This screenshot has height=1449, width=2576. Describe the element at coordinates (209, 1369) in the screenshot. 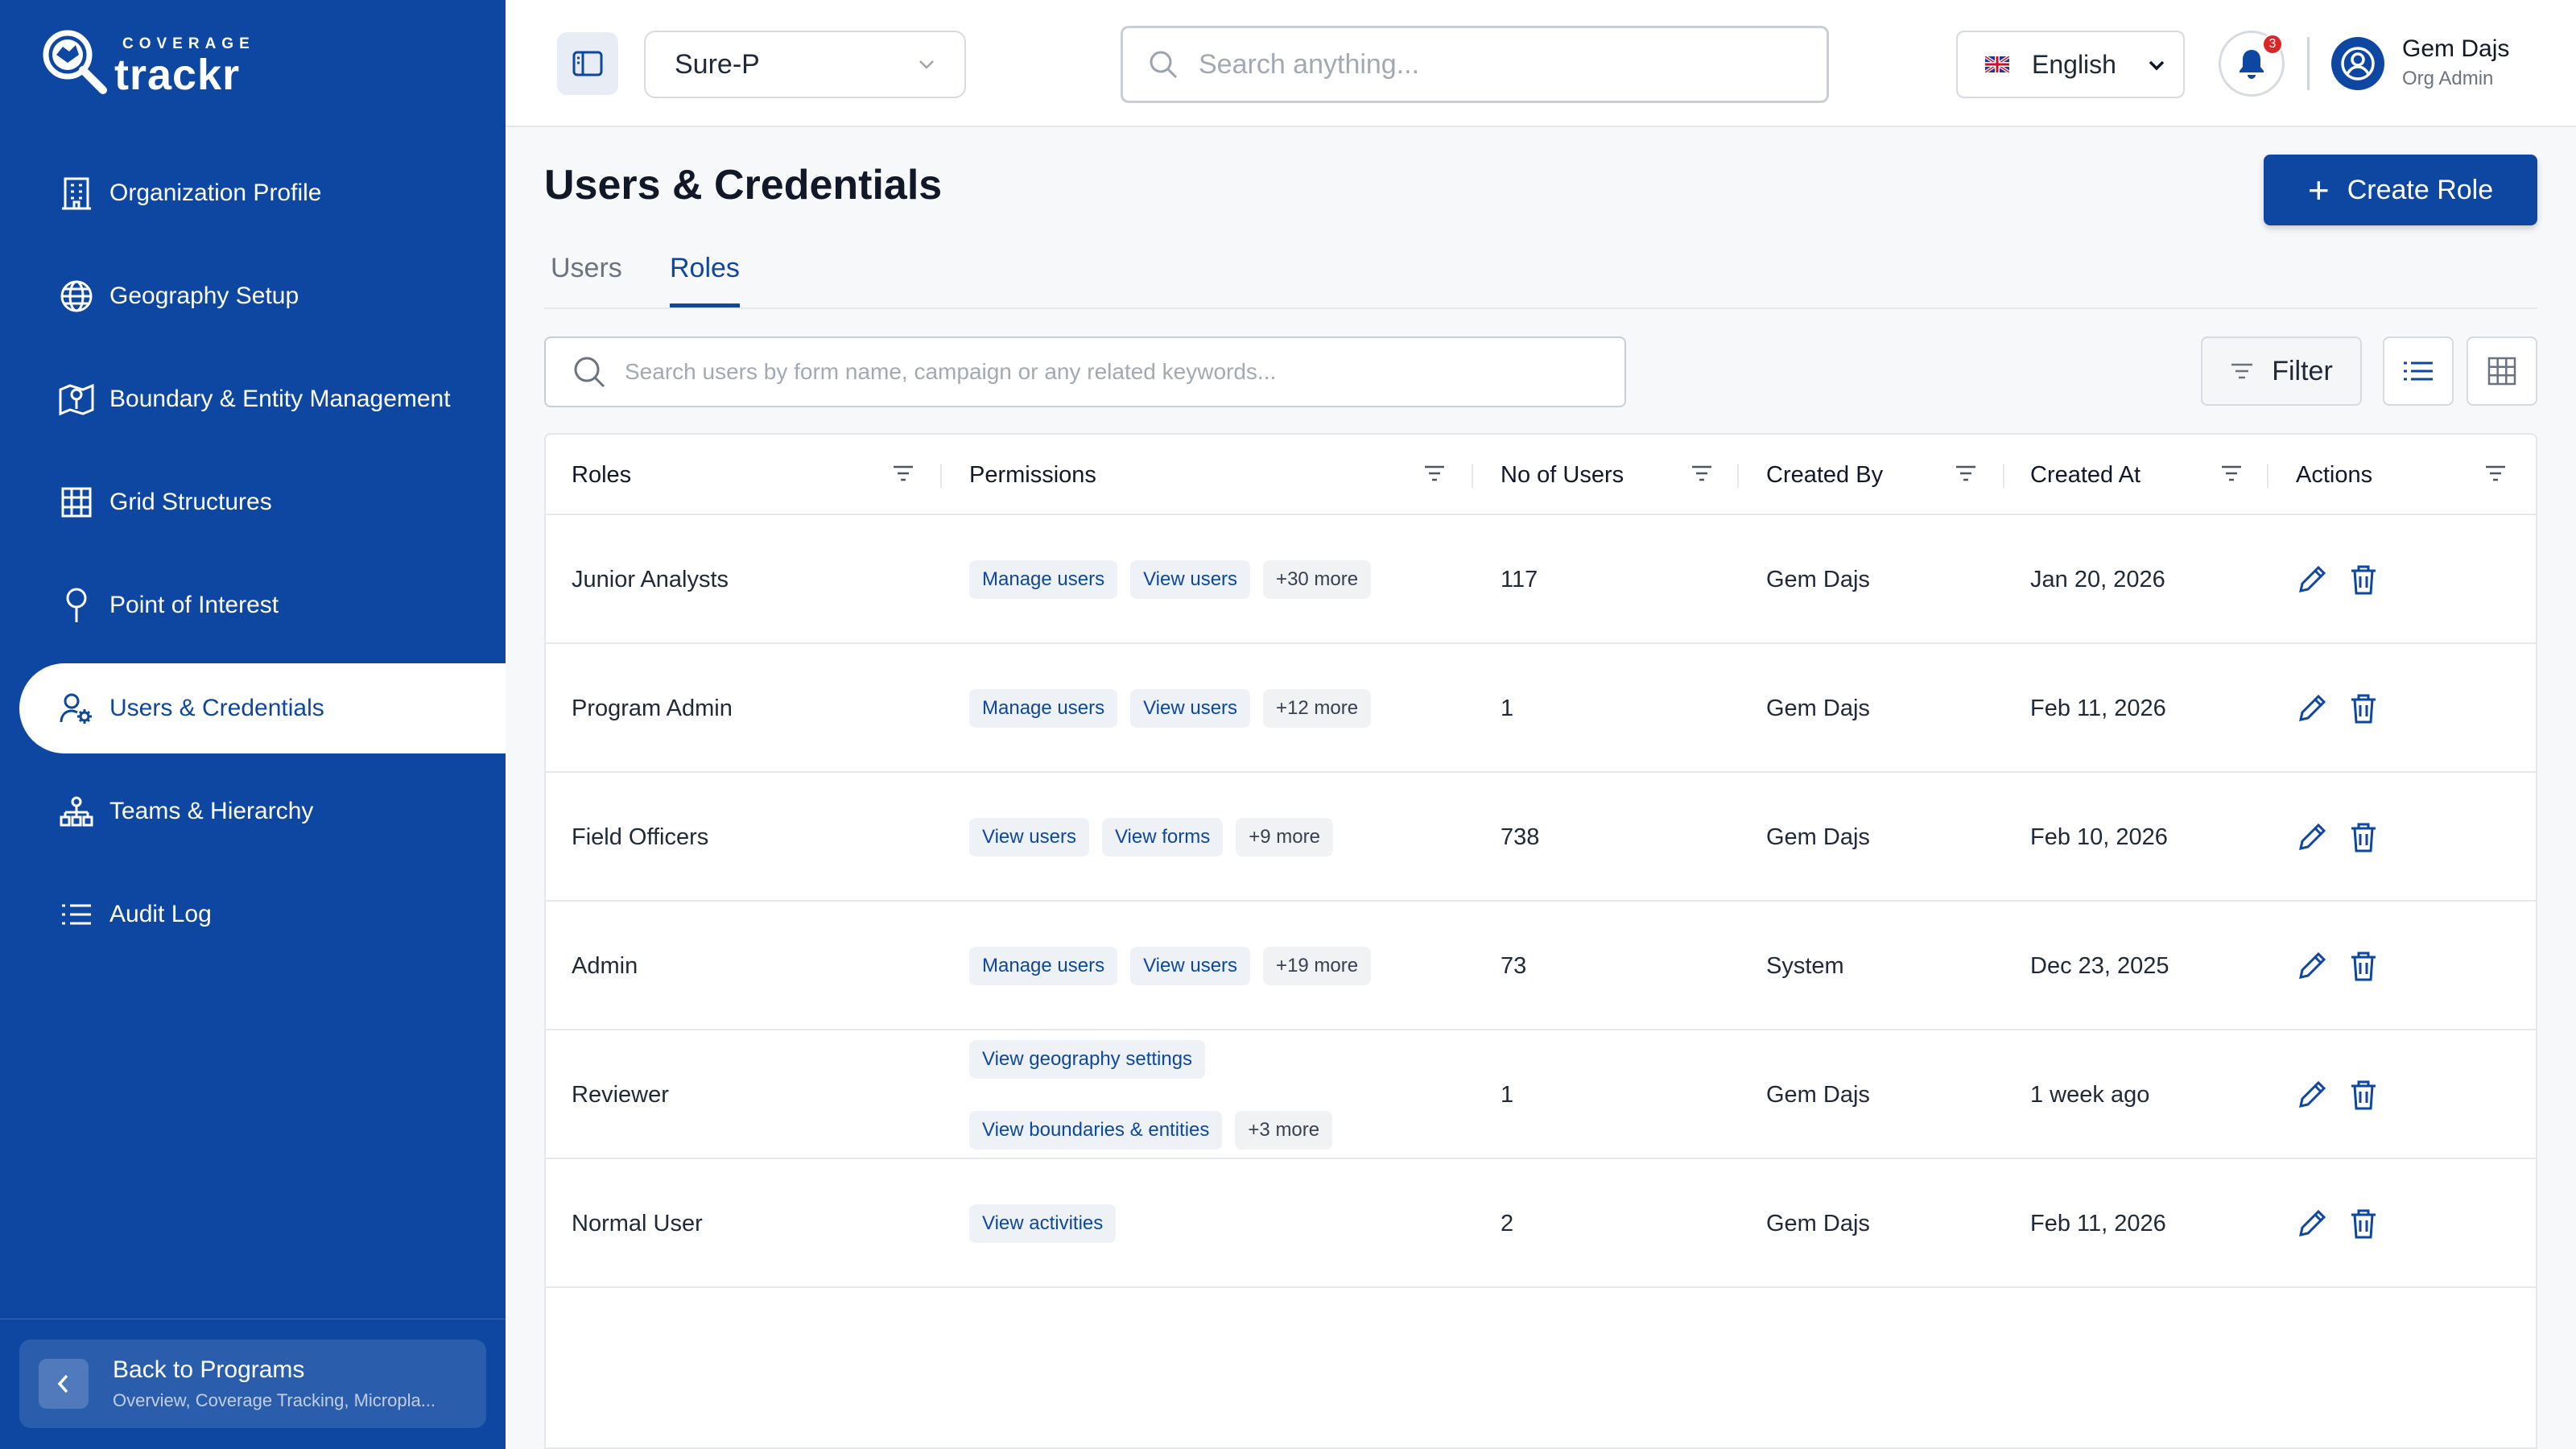

I see `back-title: Back to Programs` at that location.